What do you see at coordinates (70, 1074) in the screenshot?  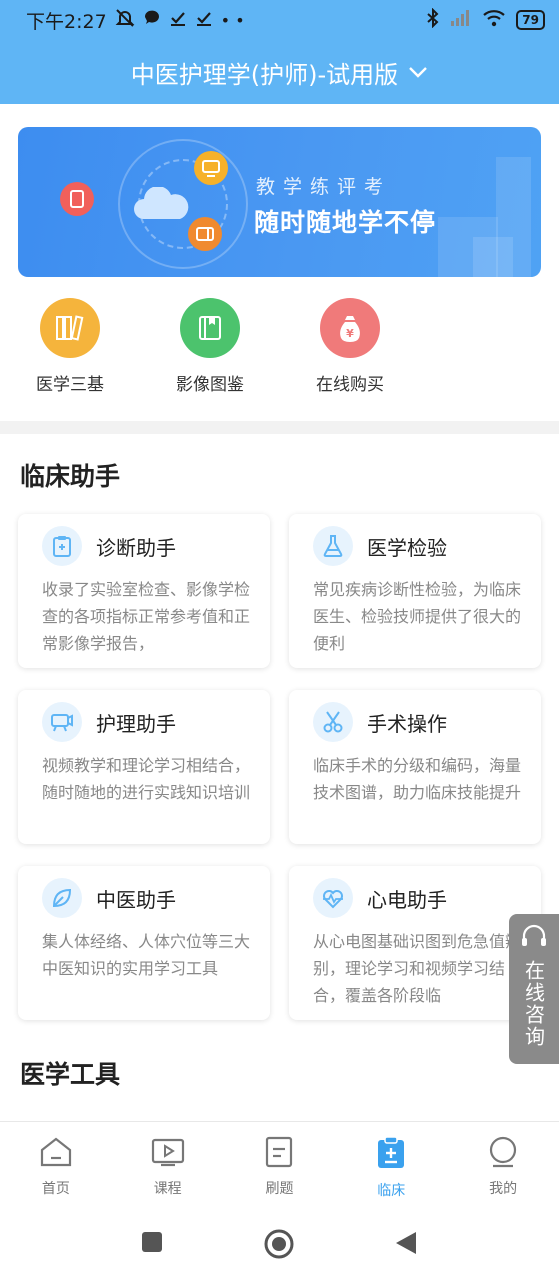 I see `section-title-tools: 医学工具` at bounding box center [70, 1074].